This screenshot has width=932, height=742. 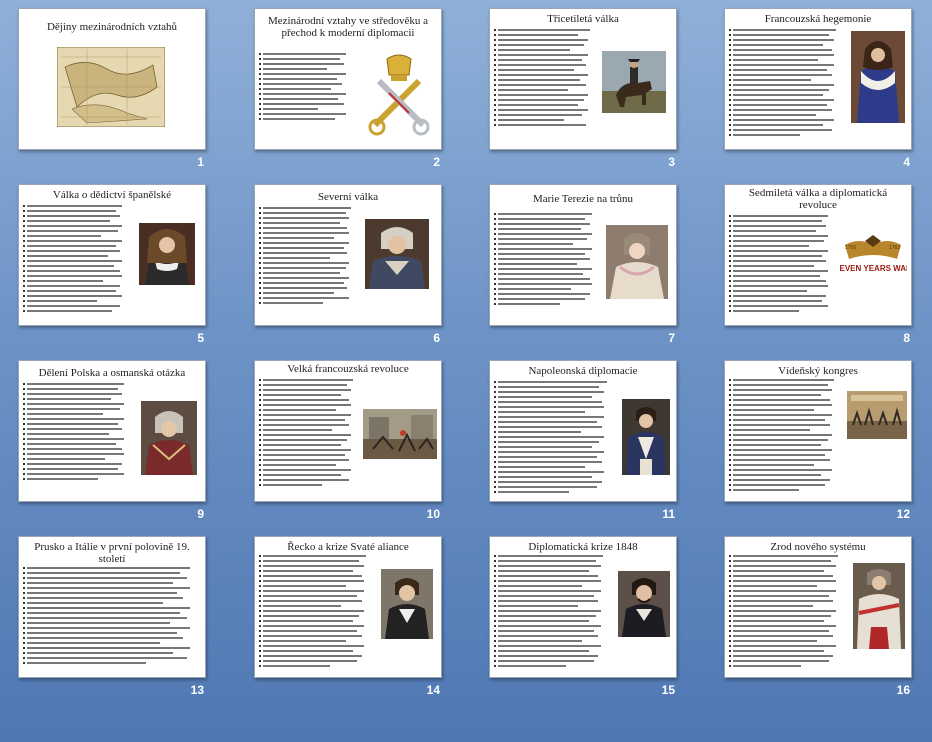 I want to click on slide-number: 5, so click(x=200, y=338).